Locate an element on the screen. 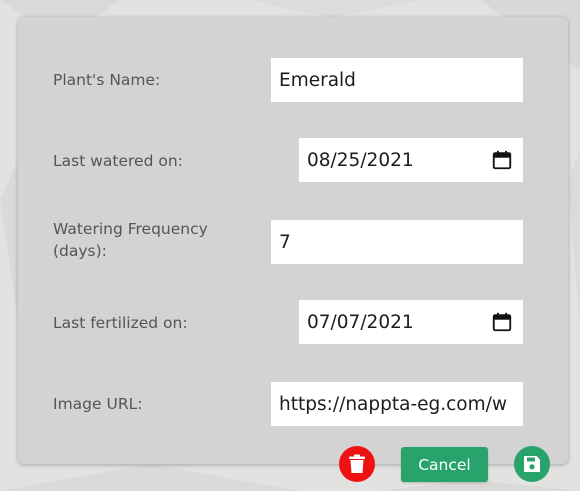 This screenshot has width=580, height=491. floppy-disk-icon is located at coordinates (532, 464).